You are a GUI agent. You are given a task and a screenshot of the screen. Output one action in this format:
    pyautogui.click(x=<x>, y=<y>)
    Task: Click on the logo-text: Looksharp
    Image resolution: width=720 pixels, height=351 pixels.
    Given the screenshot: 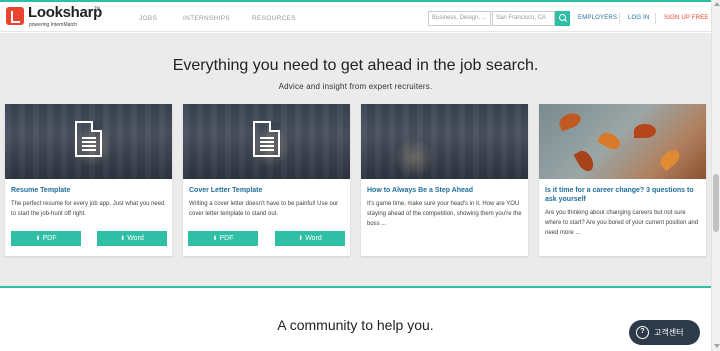 What is the action you would take?
    pyautogui.click(x=65, y=12)
    